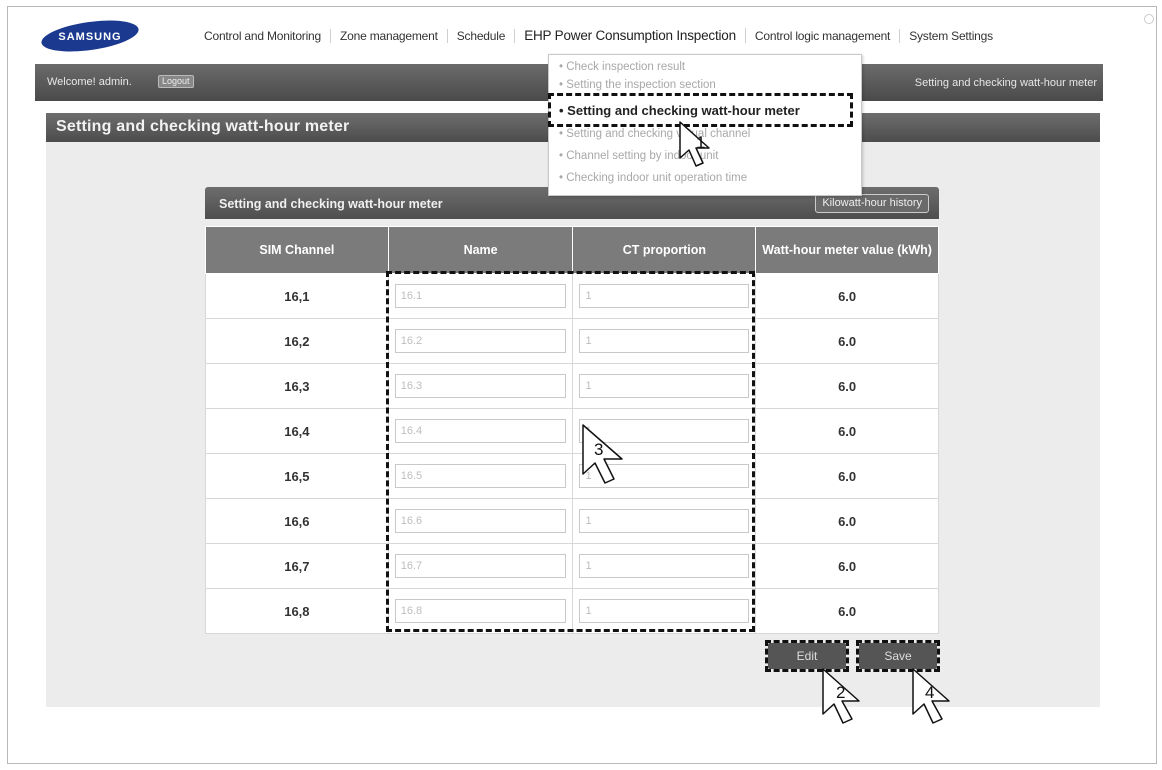  I want to click on menu-item-label: Setting and checking virtual channel, so click(658, 134).